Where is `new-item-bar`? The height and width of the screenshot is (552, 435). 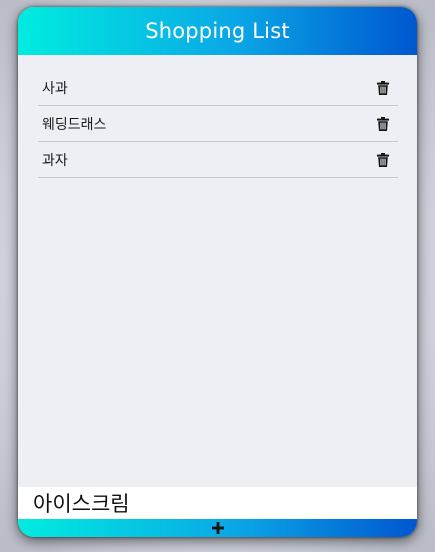
new-item-bar is located at coordinates (217, 503).